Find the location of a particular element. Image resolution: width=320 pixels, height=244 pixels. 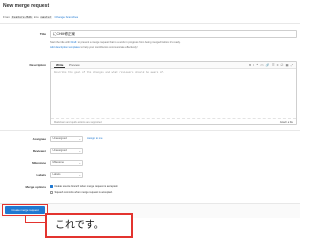

fullscreen-icon: ⤢ is located at coordinates (292, 65).